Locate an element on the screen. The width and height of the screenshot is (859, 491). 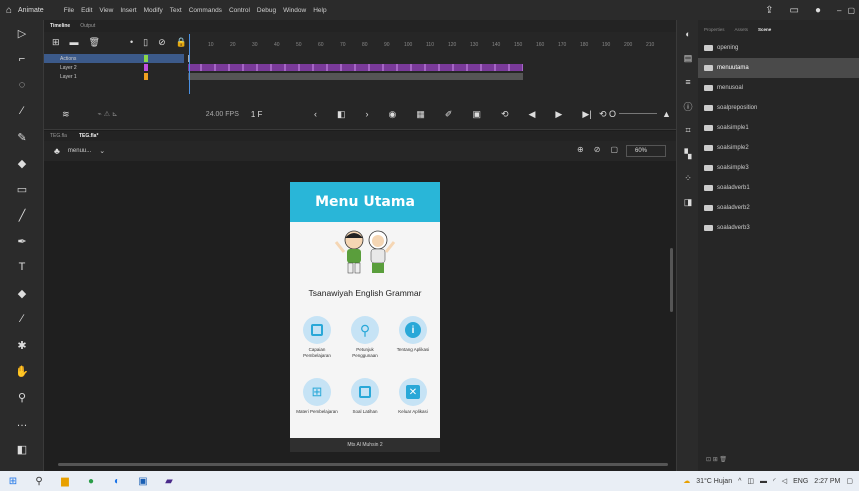
layer-actions: Actions is located at coordinates (114, 58).